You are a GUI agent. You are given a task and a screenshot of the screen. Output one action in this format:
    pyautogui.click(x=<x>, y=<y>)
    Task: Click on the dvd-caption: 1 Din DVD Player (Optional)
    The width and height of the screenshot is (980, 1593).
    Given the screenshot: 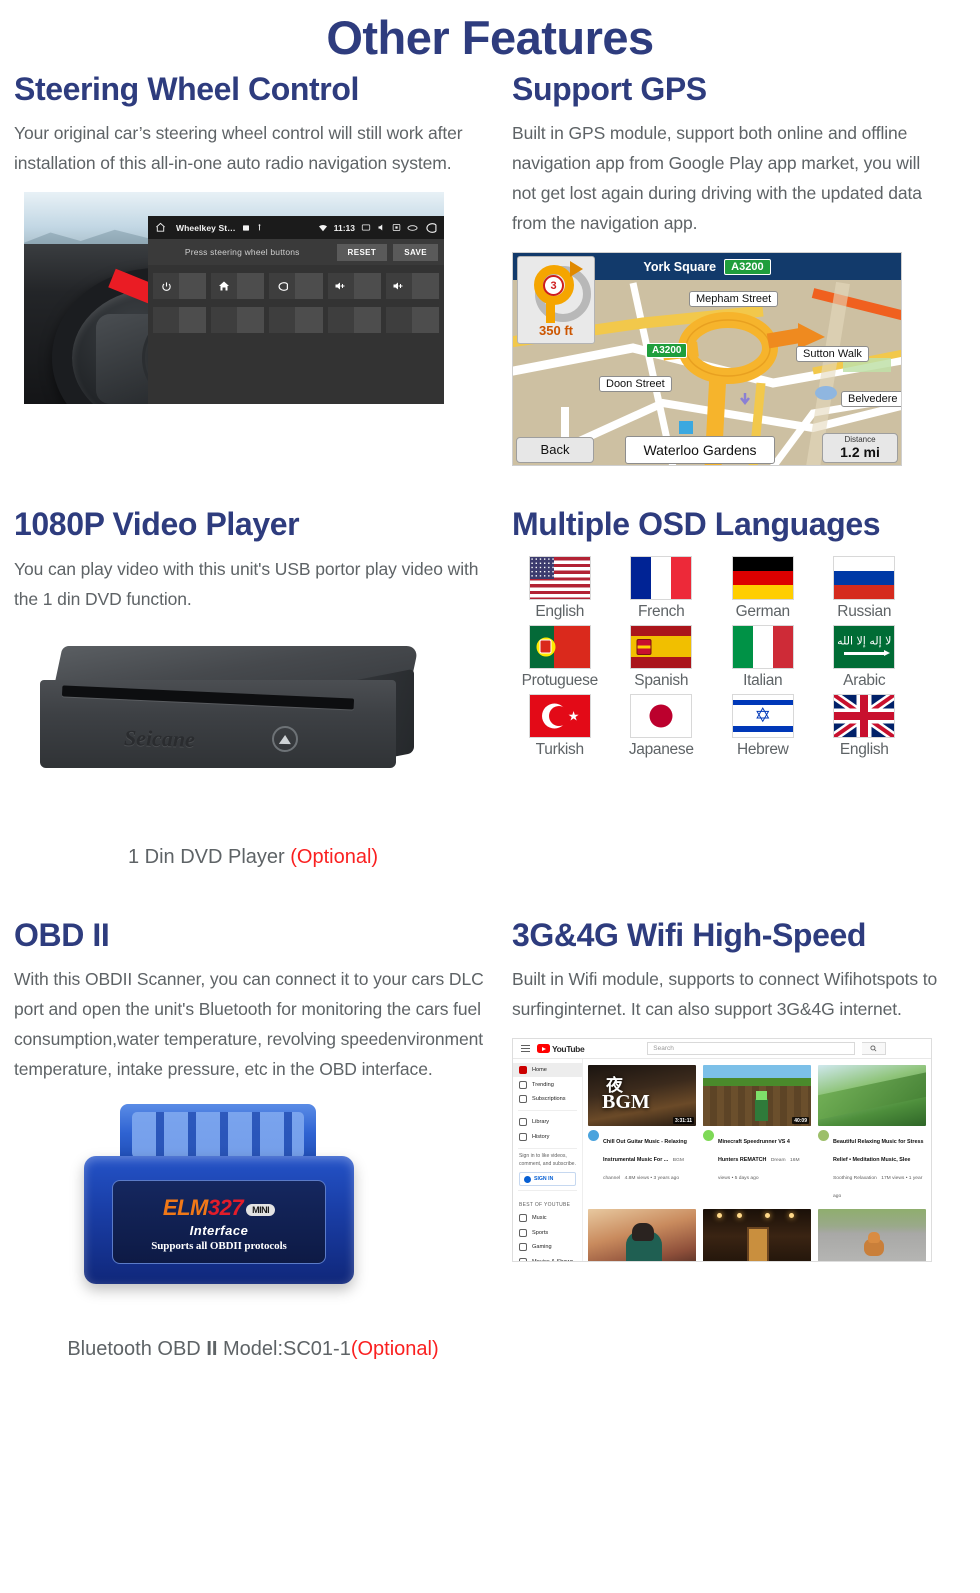 What is the action you would take?
    pyautogui.click(x=253, y=857)
    